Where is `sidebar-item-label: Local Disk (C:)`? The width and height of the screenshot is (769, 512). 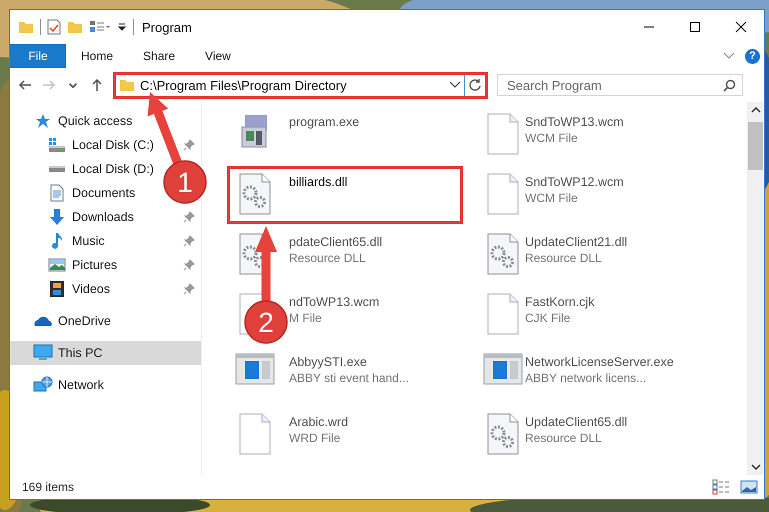
sidebar-item-label: Local Disk (C:) is located at coordinates (113, 145).